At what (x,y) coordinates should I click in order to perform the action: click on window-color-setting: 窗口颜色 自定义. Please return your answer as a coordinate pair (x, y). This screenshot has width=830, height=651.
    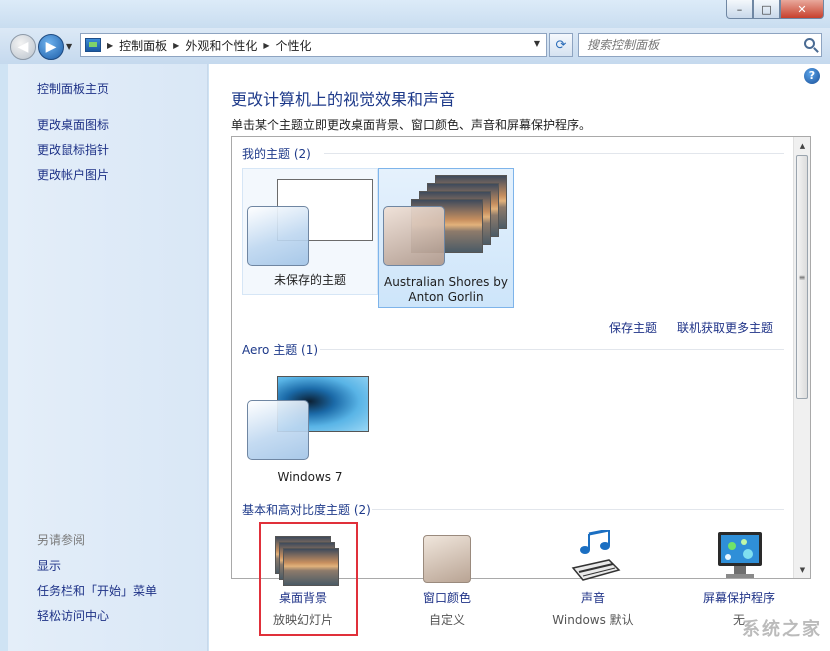
    Looking at the image, I should click on (447, 577).